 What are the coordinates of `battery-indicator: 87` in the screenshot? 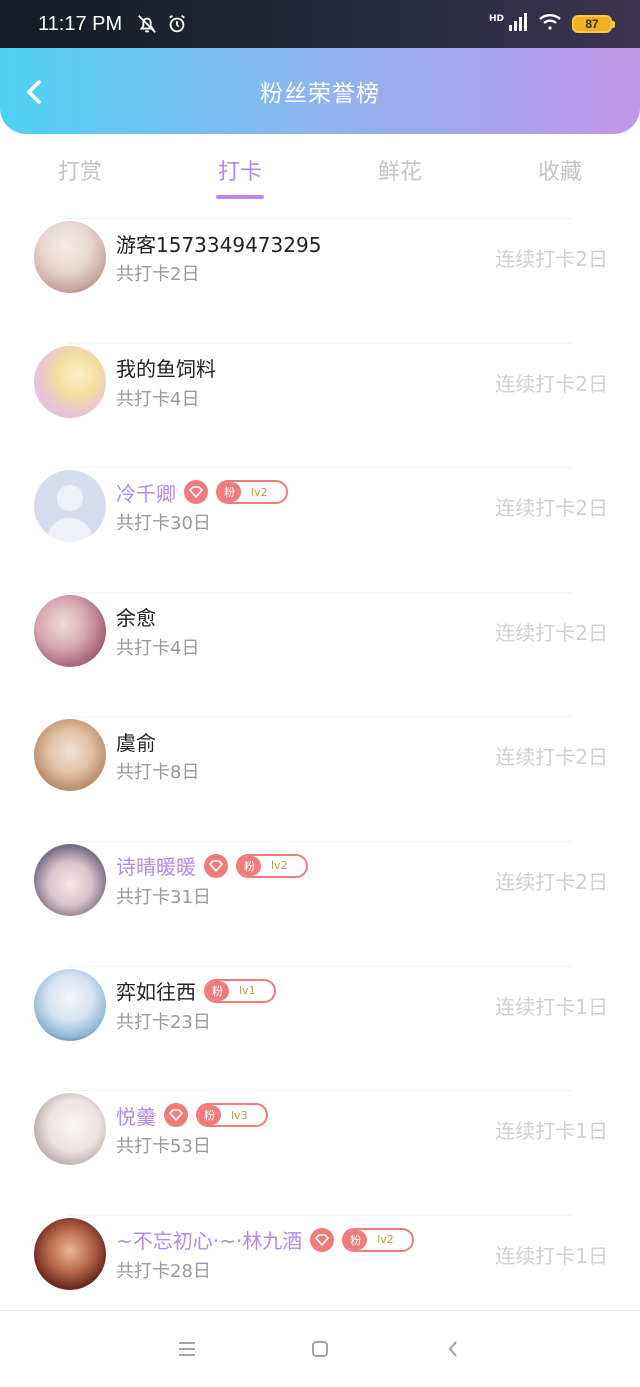 It's located at (593, 24).